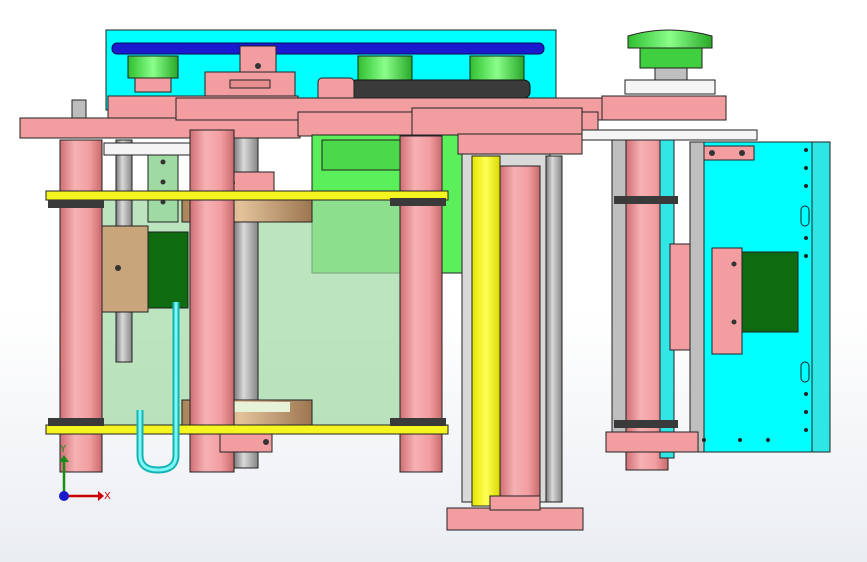 The image size is (867, 562). I want to click on top-pulley-right, so click(497, 68).